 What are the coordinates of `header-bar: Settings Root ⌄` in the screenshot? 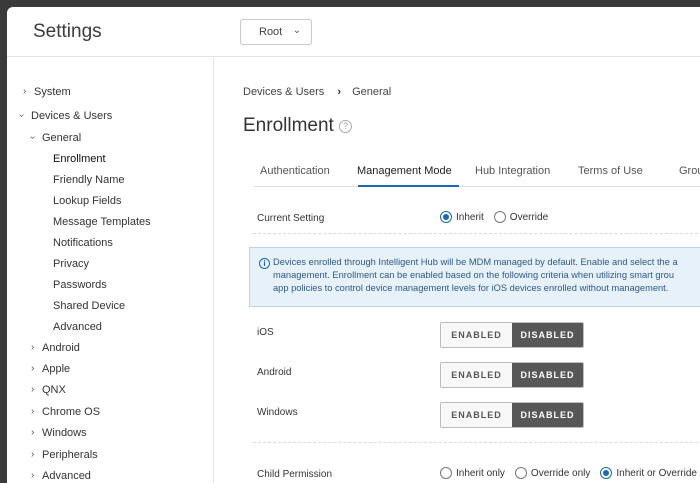 It's located at (353, 32).